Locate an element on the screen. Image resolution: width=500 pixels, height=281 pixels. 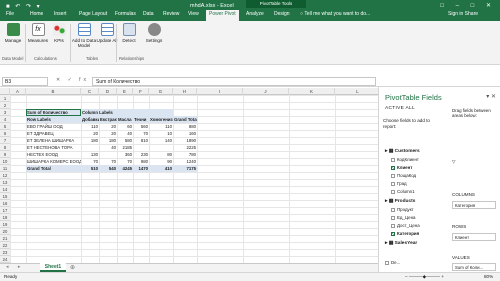
column-header-b: B is located at coordinates (53, 91).